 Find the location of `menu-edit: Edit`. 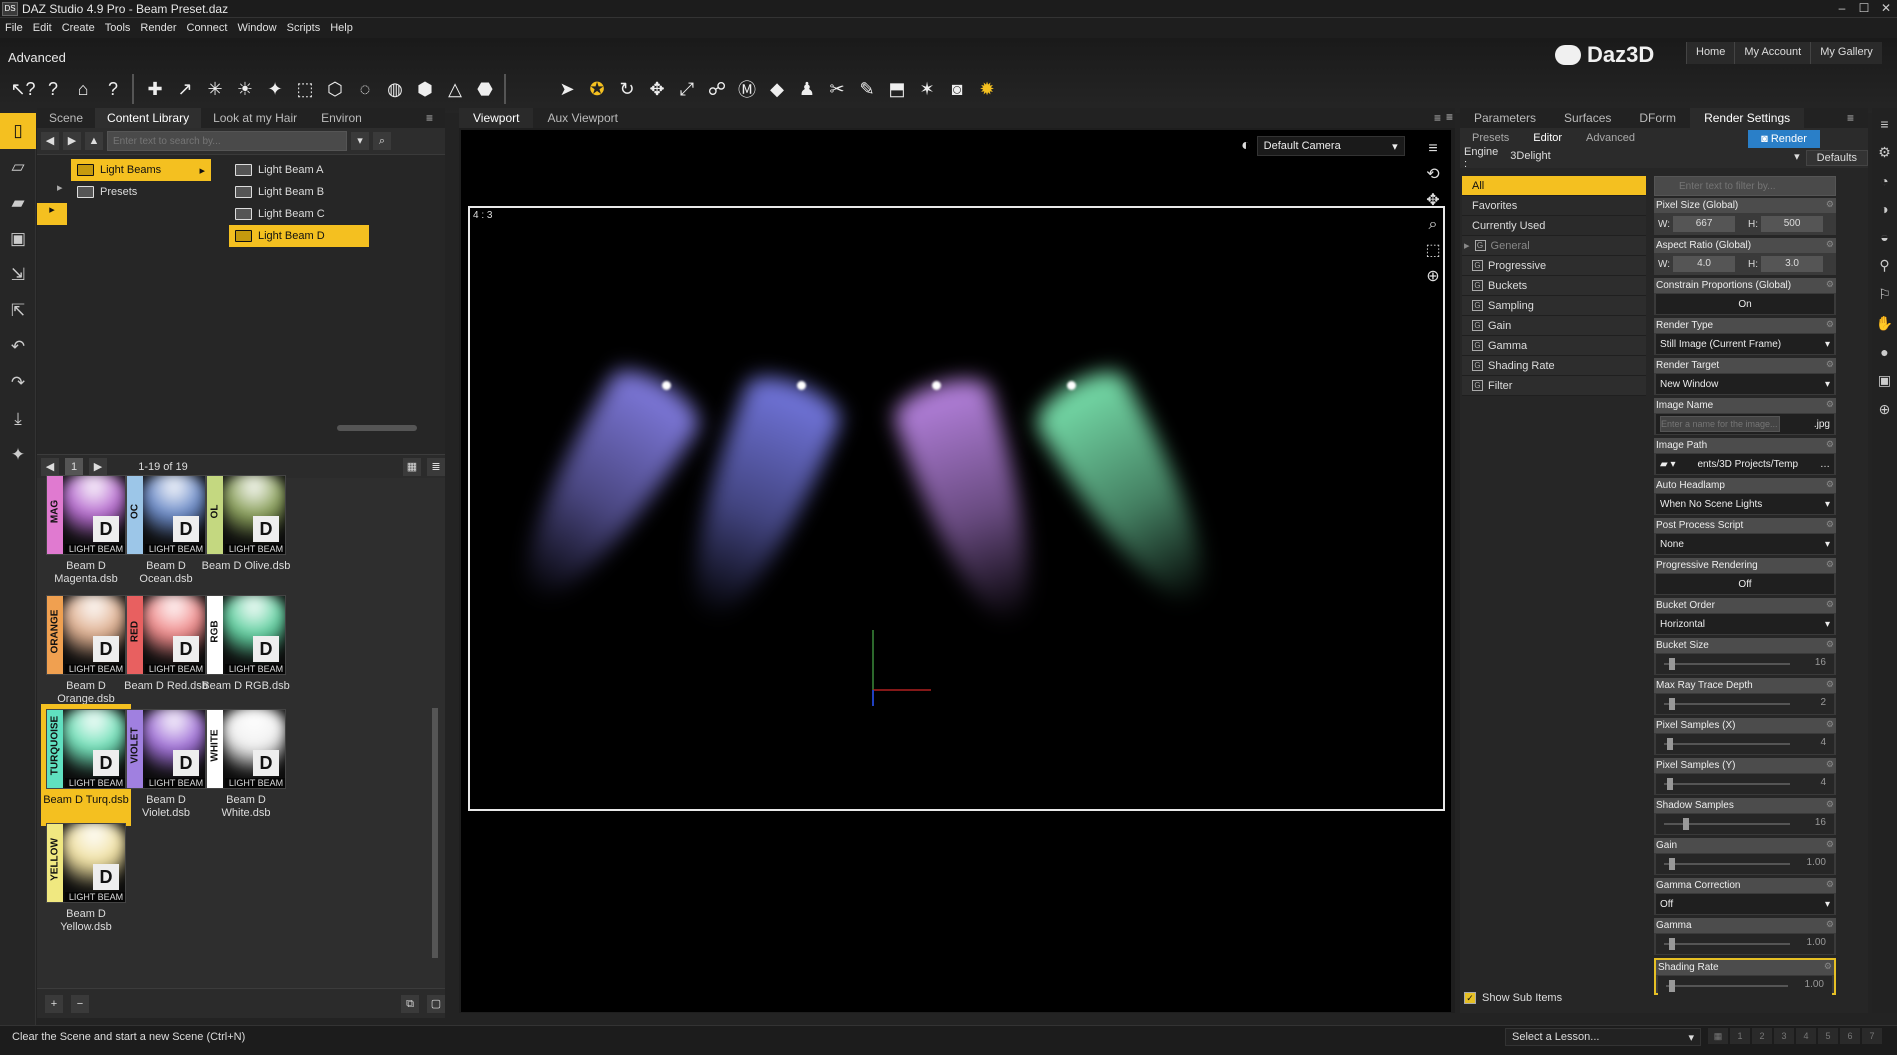

menu-edit: Edit is located at coordinates (42, 28).